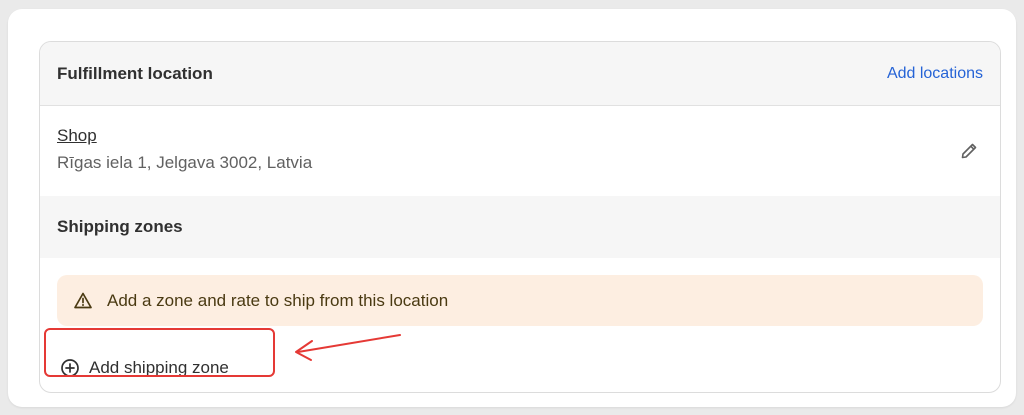  Describe the element at coordinates (159, 367) in the screenshot. I see `add-shipping-zone-label: Add shipping zone` at that location.